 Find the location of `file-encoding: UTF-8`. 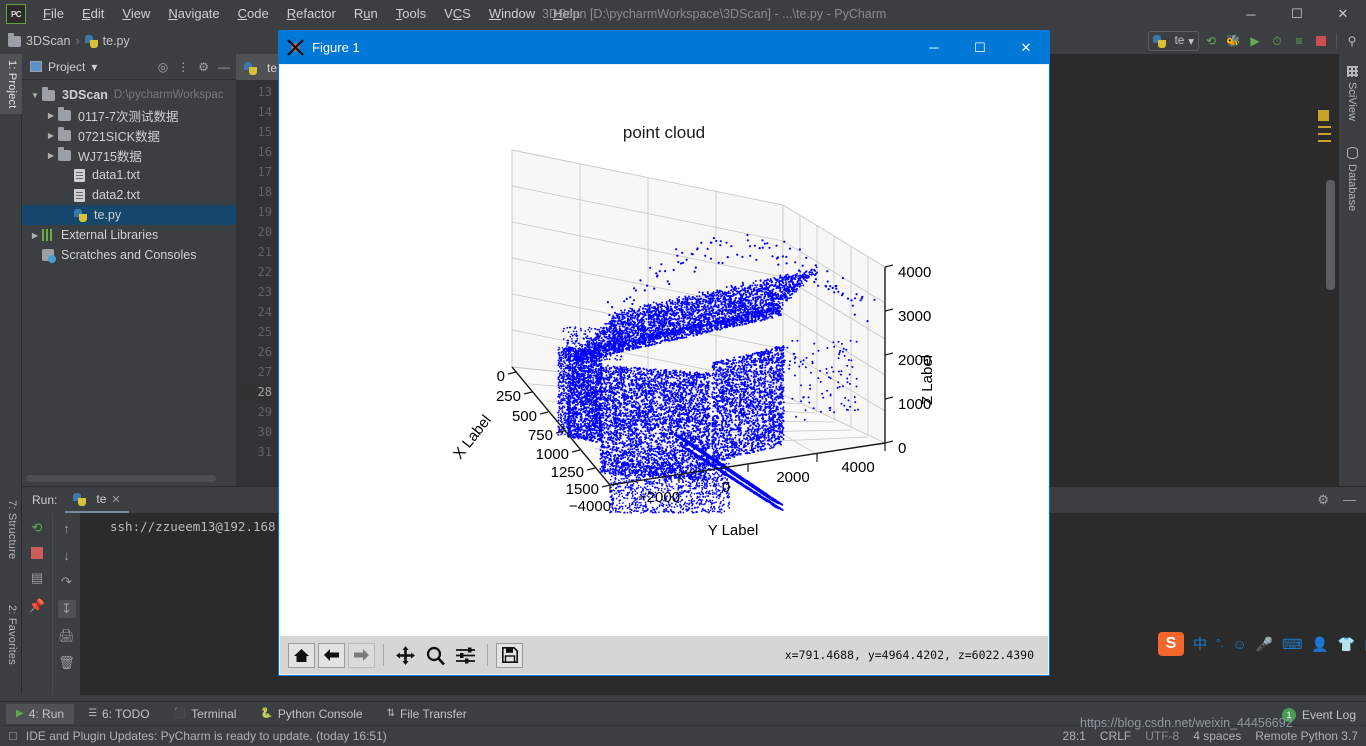

file-encoding: UTF-8 is located at coordinates (1162, 736).